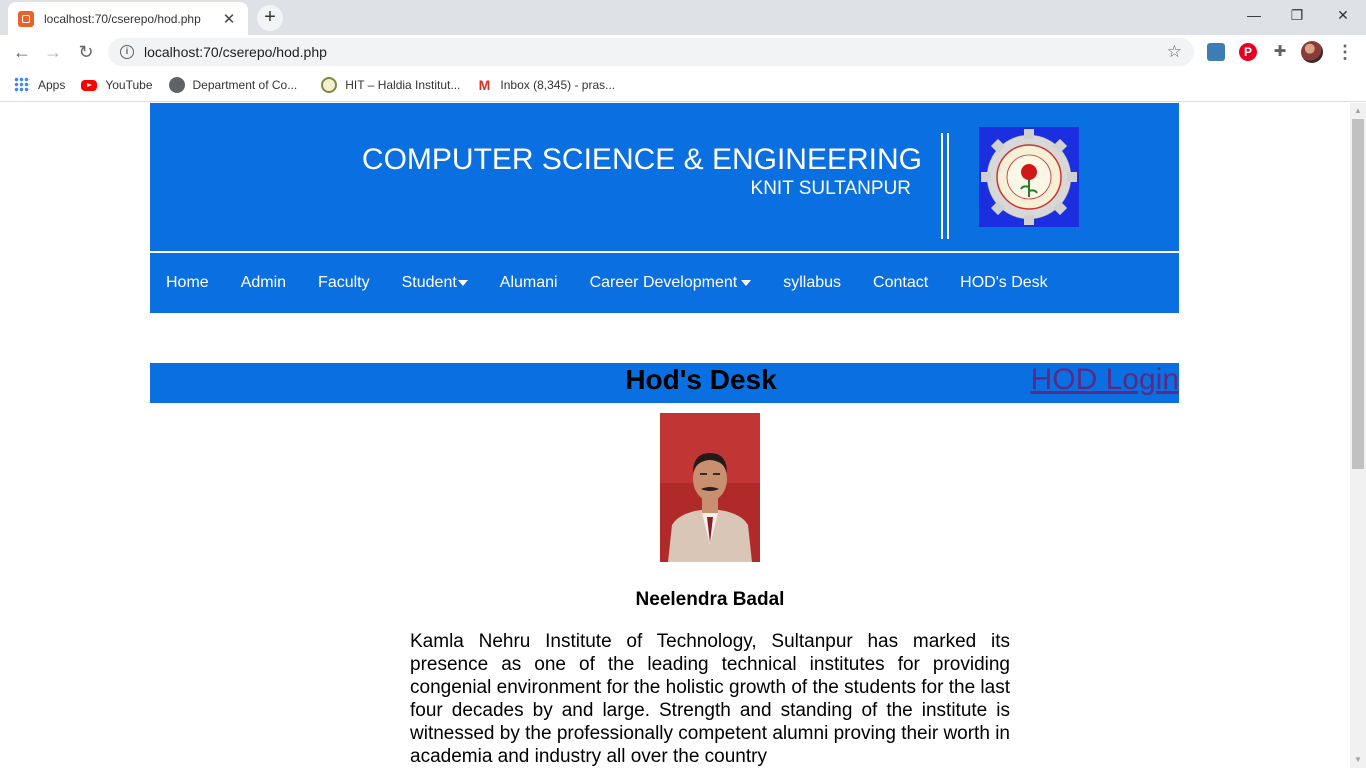 This screenshot has width=1366, height=768. I want to click on institute-logo, so click(1029, 177).